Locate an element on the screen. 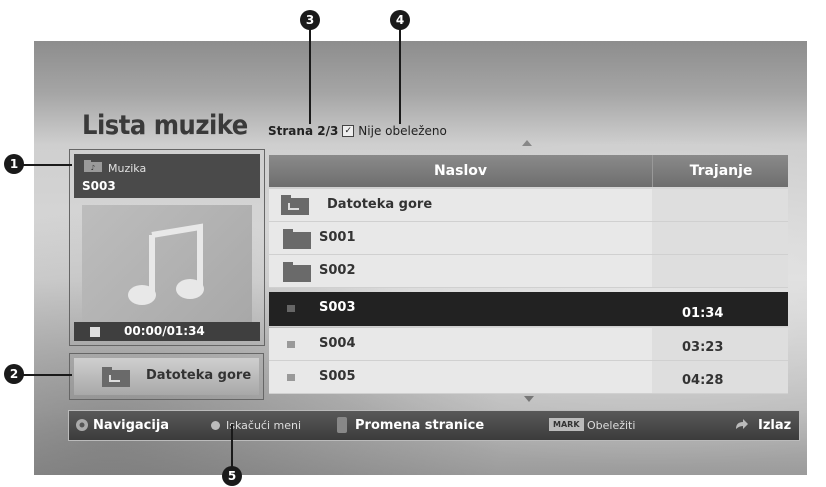 The image size is (826, 487). page-top-margin is located at coordinates (413, 20).